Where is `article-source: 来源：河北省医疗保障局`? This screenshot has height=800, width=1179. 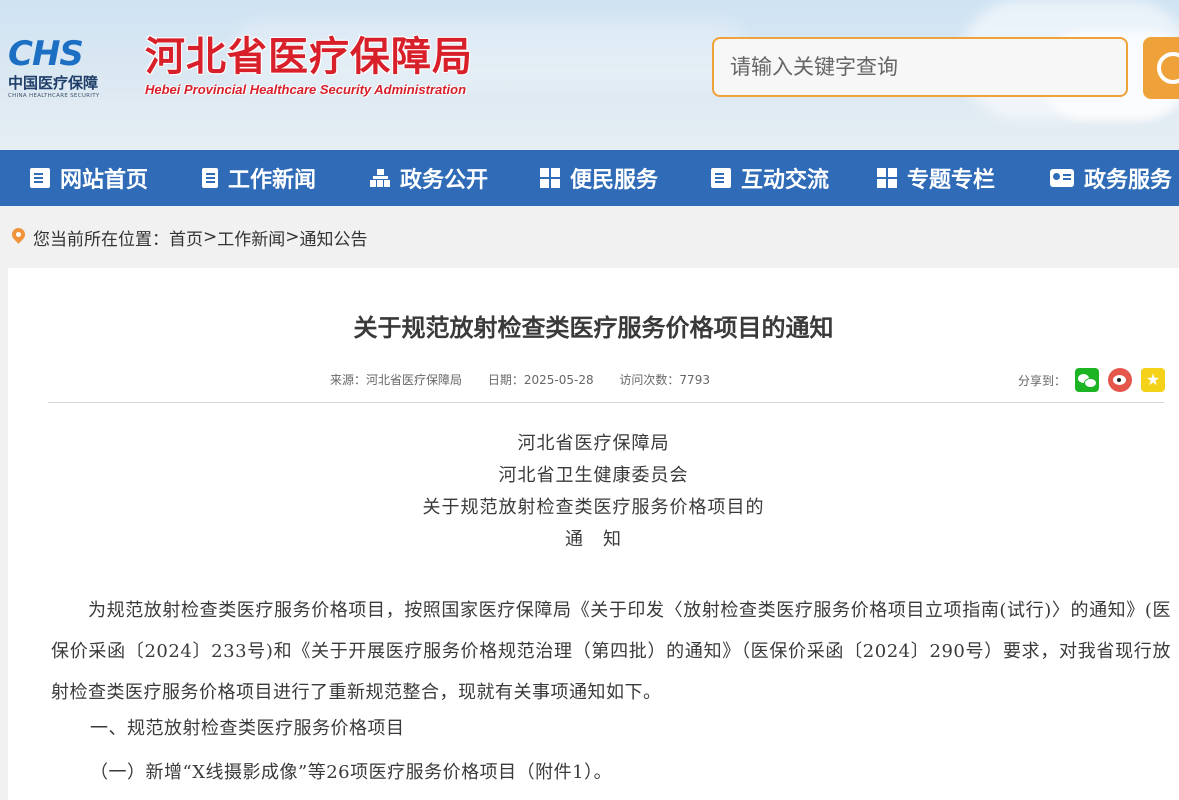 article-source: 来源：河北省医疗保障局 is located at coordinates (396, 380).